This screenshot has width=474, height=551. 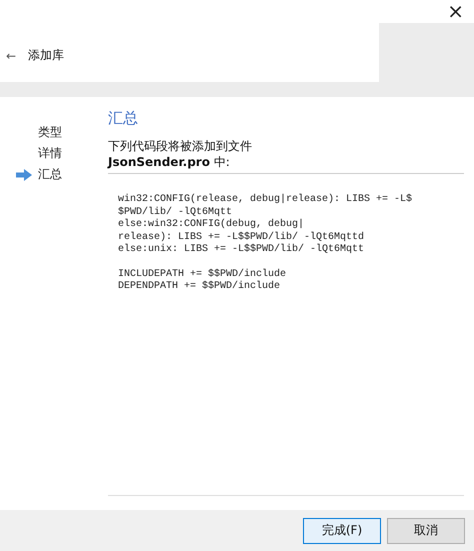 I want to click on step-label: 汇总, so click(x=50, y=174).